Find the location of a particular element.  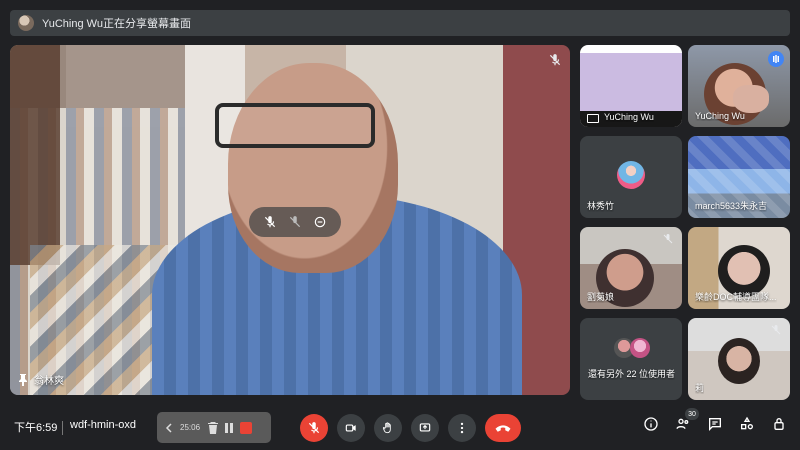

delete-icon is located at coordinates (213, 427).